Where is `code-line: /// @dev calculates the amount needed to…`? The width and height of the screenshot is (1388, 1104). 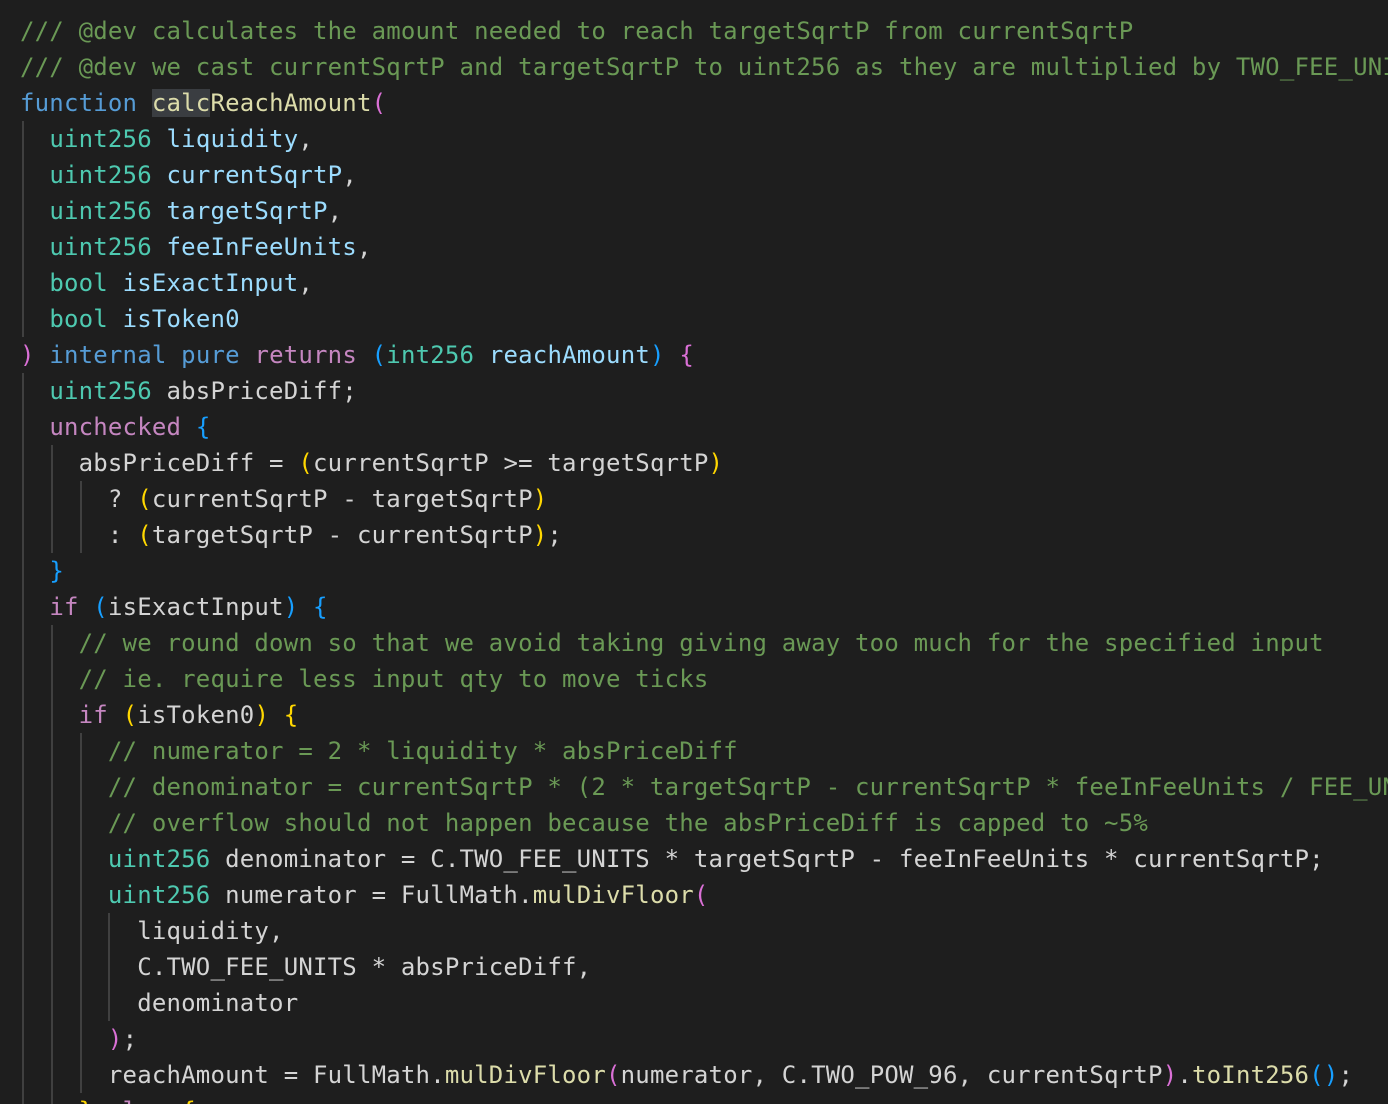
code-line: /// @dev calculates the amount needed to… is located at coordinates (704, 31).